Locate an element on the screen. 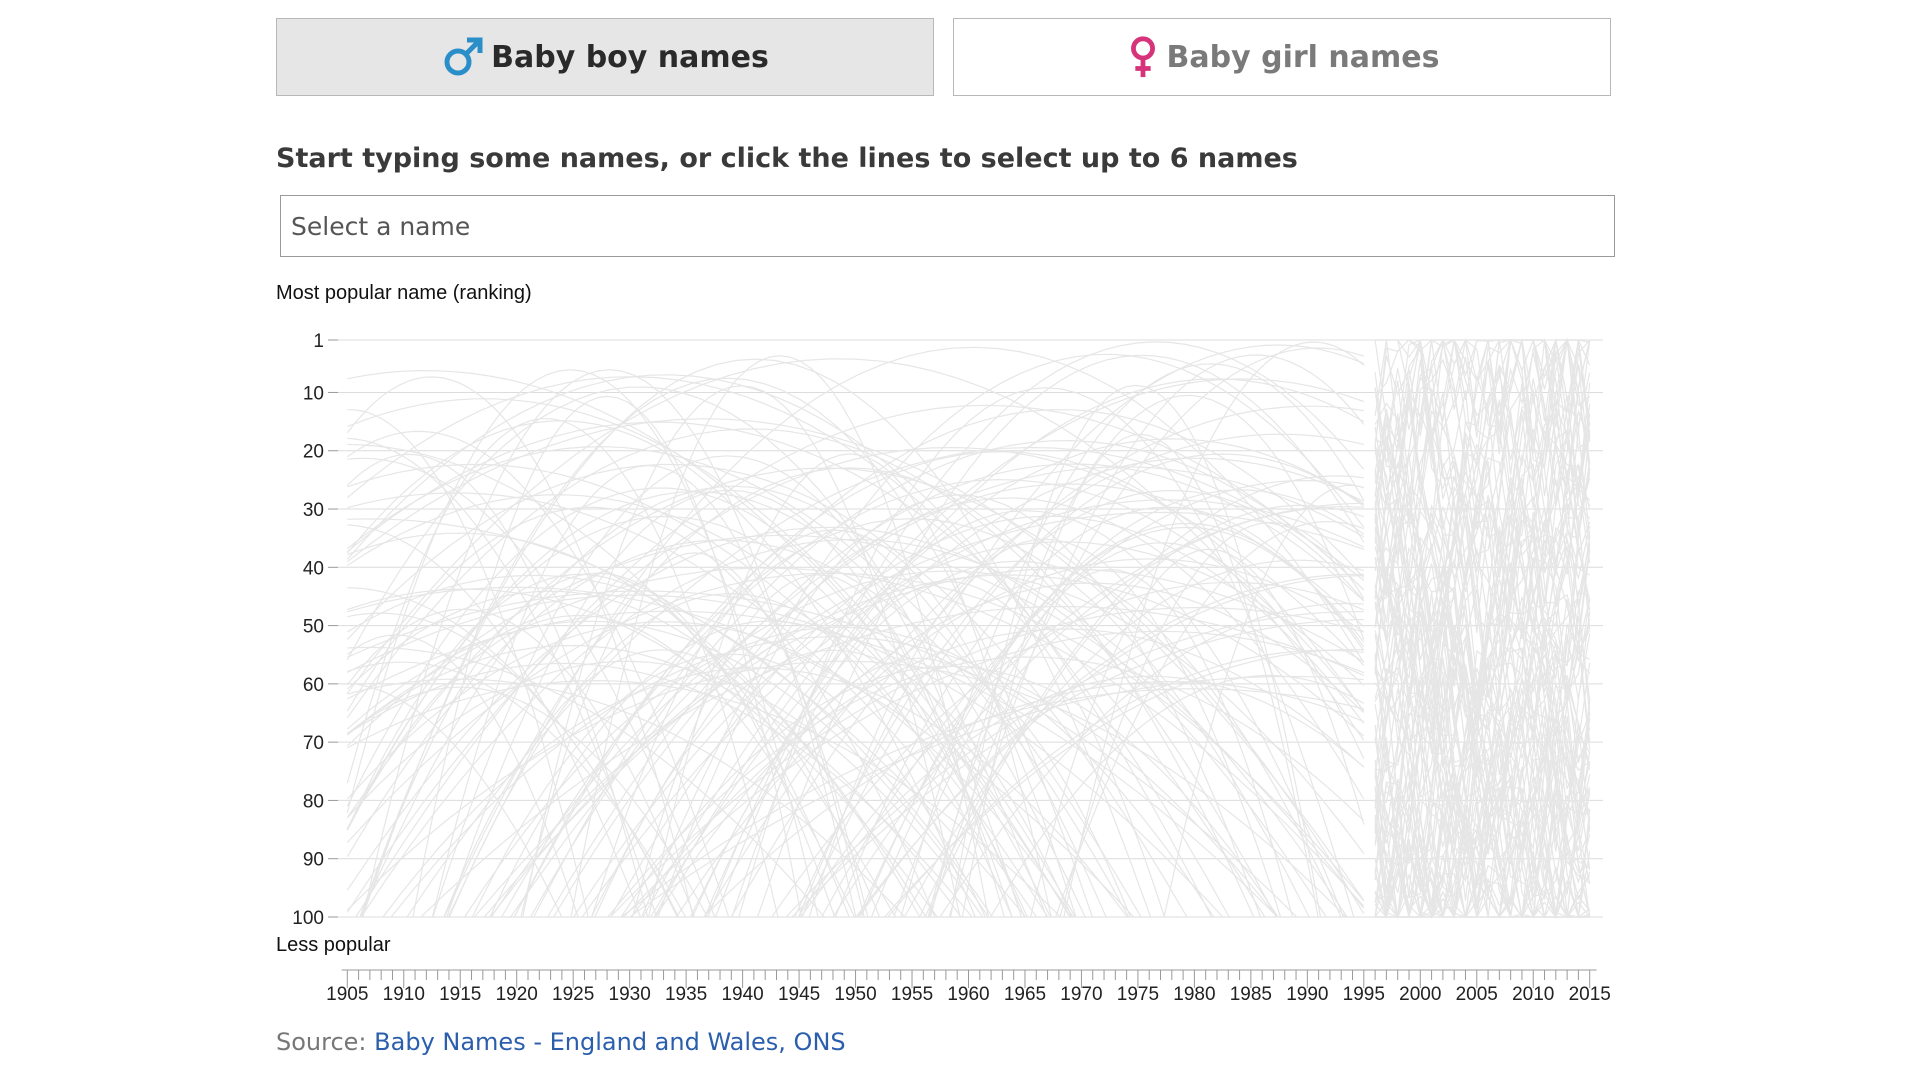 This screenshot has height=1080, width=1920. x-tick-label: 1965 is located at coordinates (1025, 994).